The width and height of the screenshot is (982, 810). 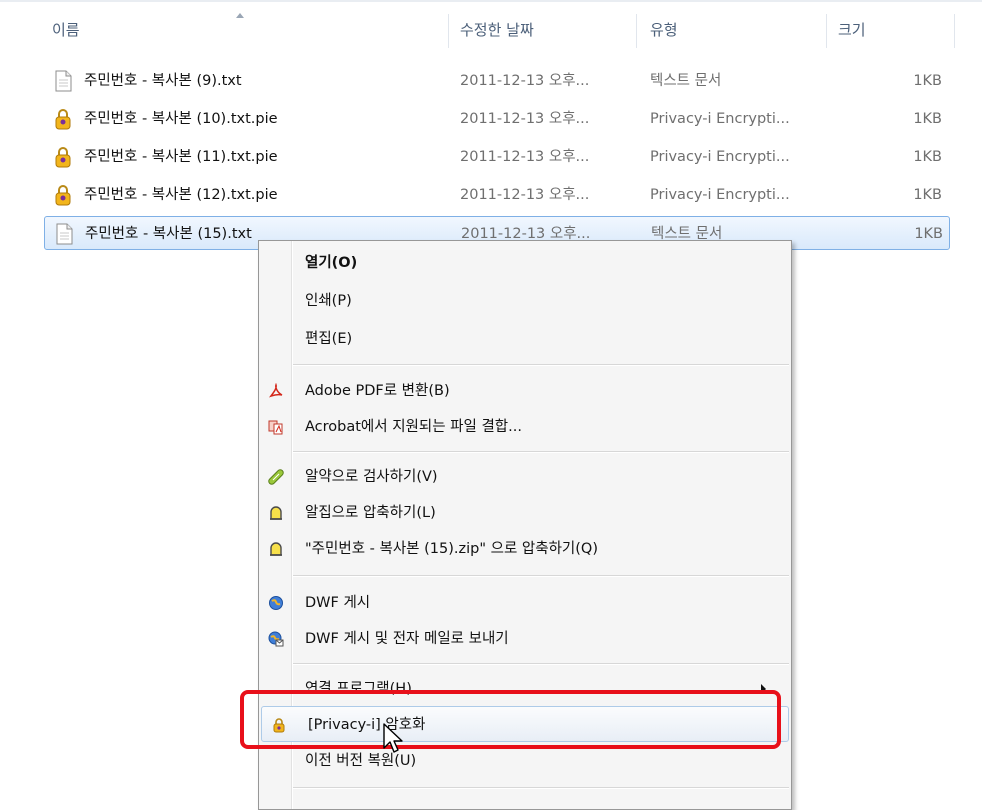 I want to click on menu-item-label: "주민번호 - 복사본 (15).zip" 으로 압축하기(Q), so click(x=451, y=549).